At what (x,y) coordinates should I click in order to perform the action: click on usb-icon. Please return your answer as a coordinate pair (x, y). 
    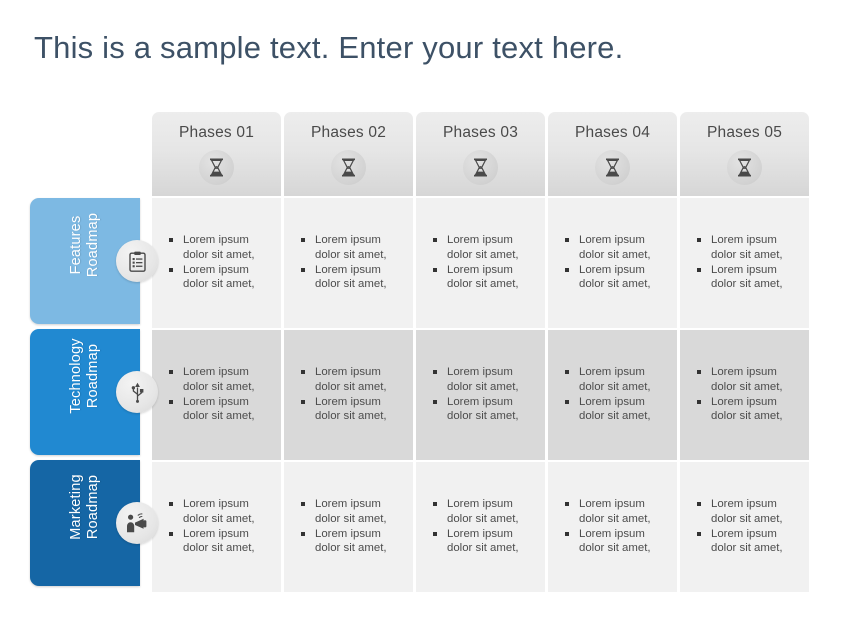
    Looking at the image, I should click on (137, 392).